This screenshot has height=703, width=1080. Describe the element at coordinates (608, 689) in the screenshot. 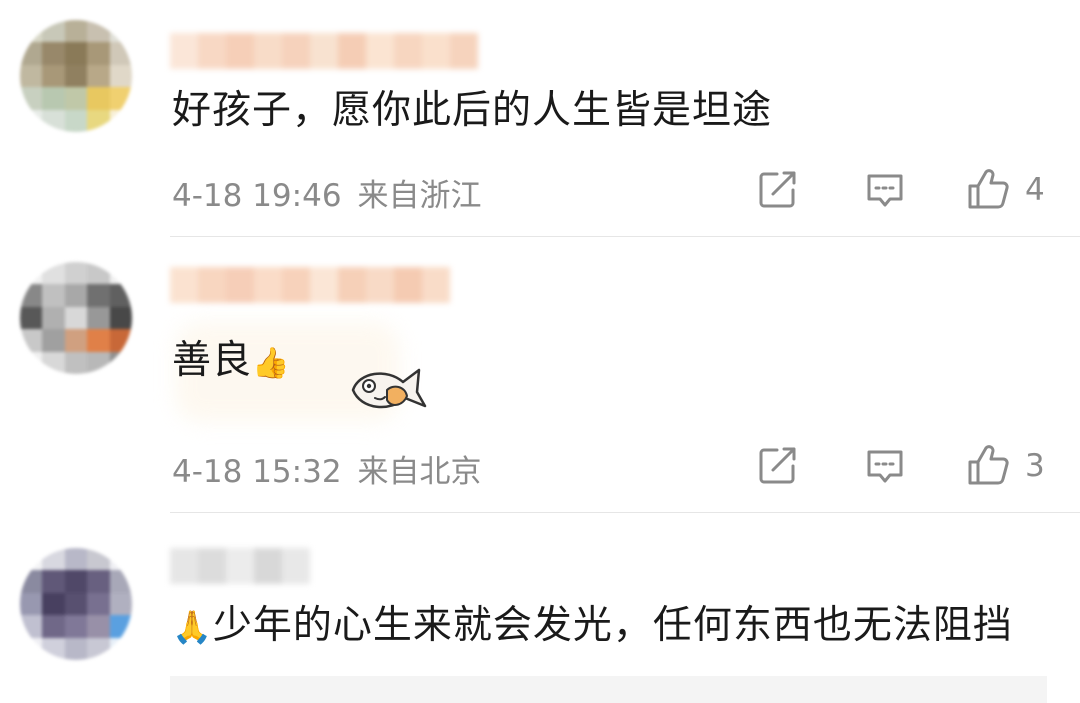

I see `next-comment-preview` at that location.